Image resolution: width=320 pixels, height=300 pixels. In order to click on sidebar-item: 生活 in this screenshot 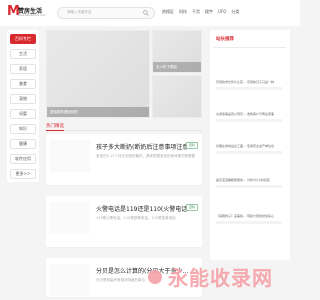, I will do `click(23, 54)`.